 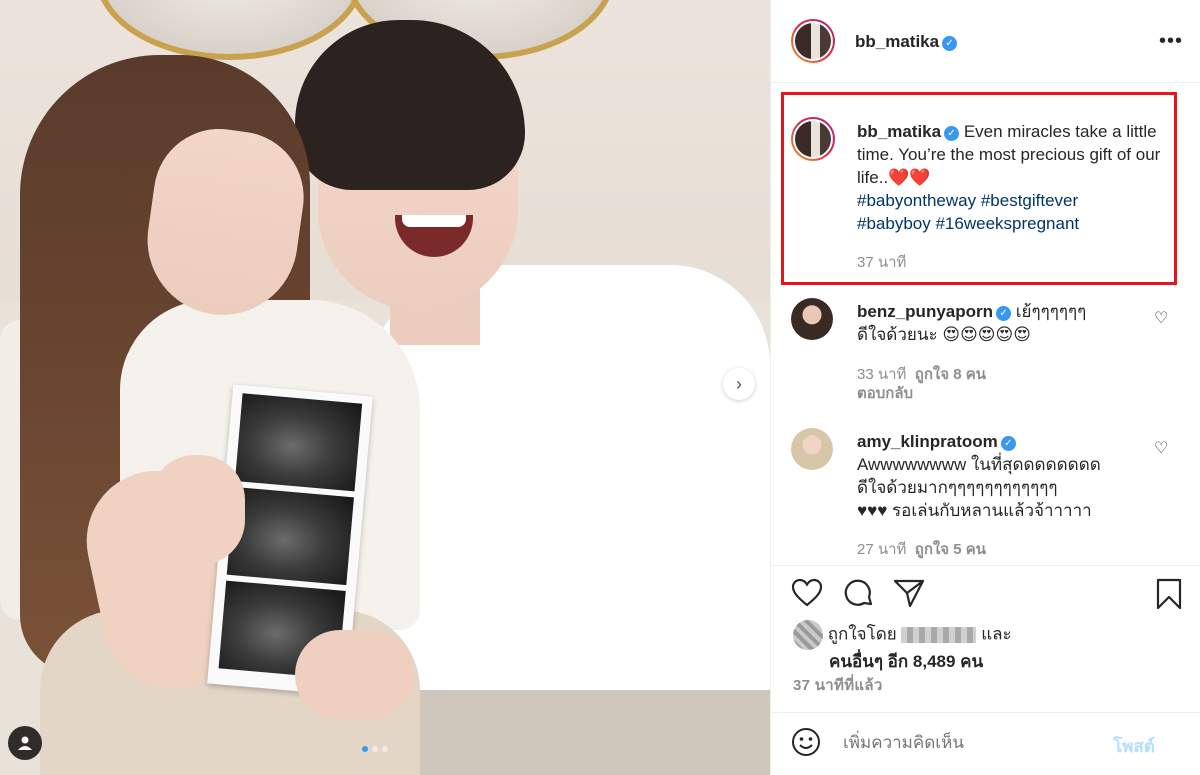 What do you see at coordinates (885, 393) in the screenshot?
I see `reply-button: ตอบกลับ` at bounding box center [885, 393].